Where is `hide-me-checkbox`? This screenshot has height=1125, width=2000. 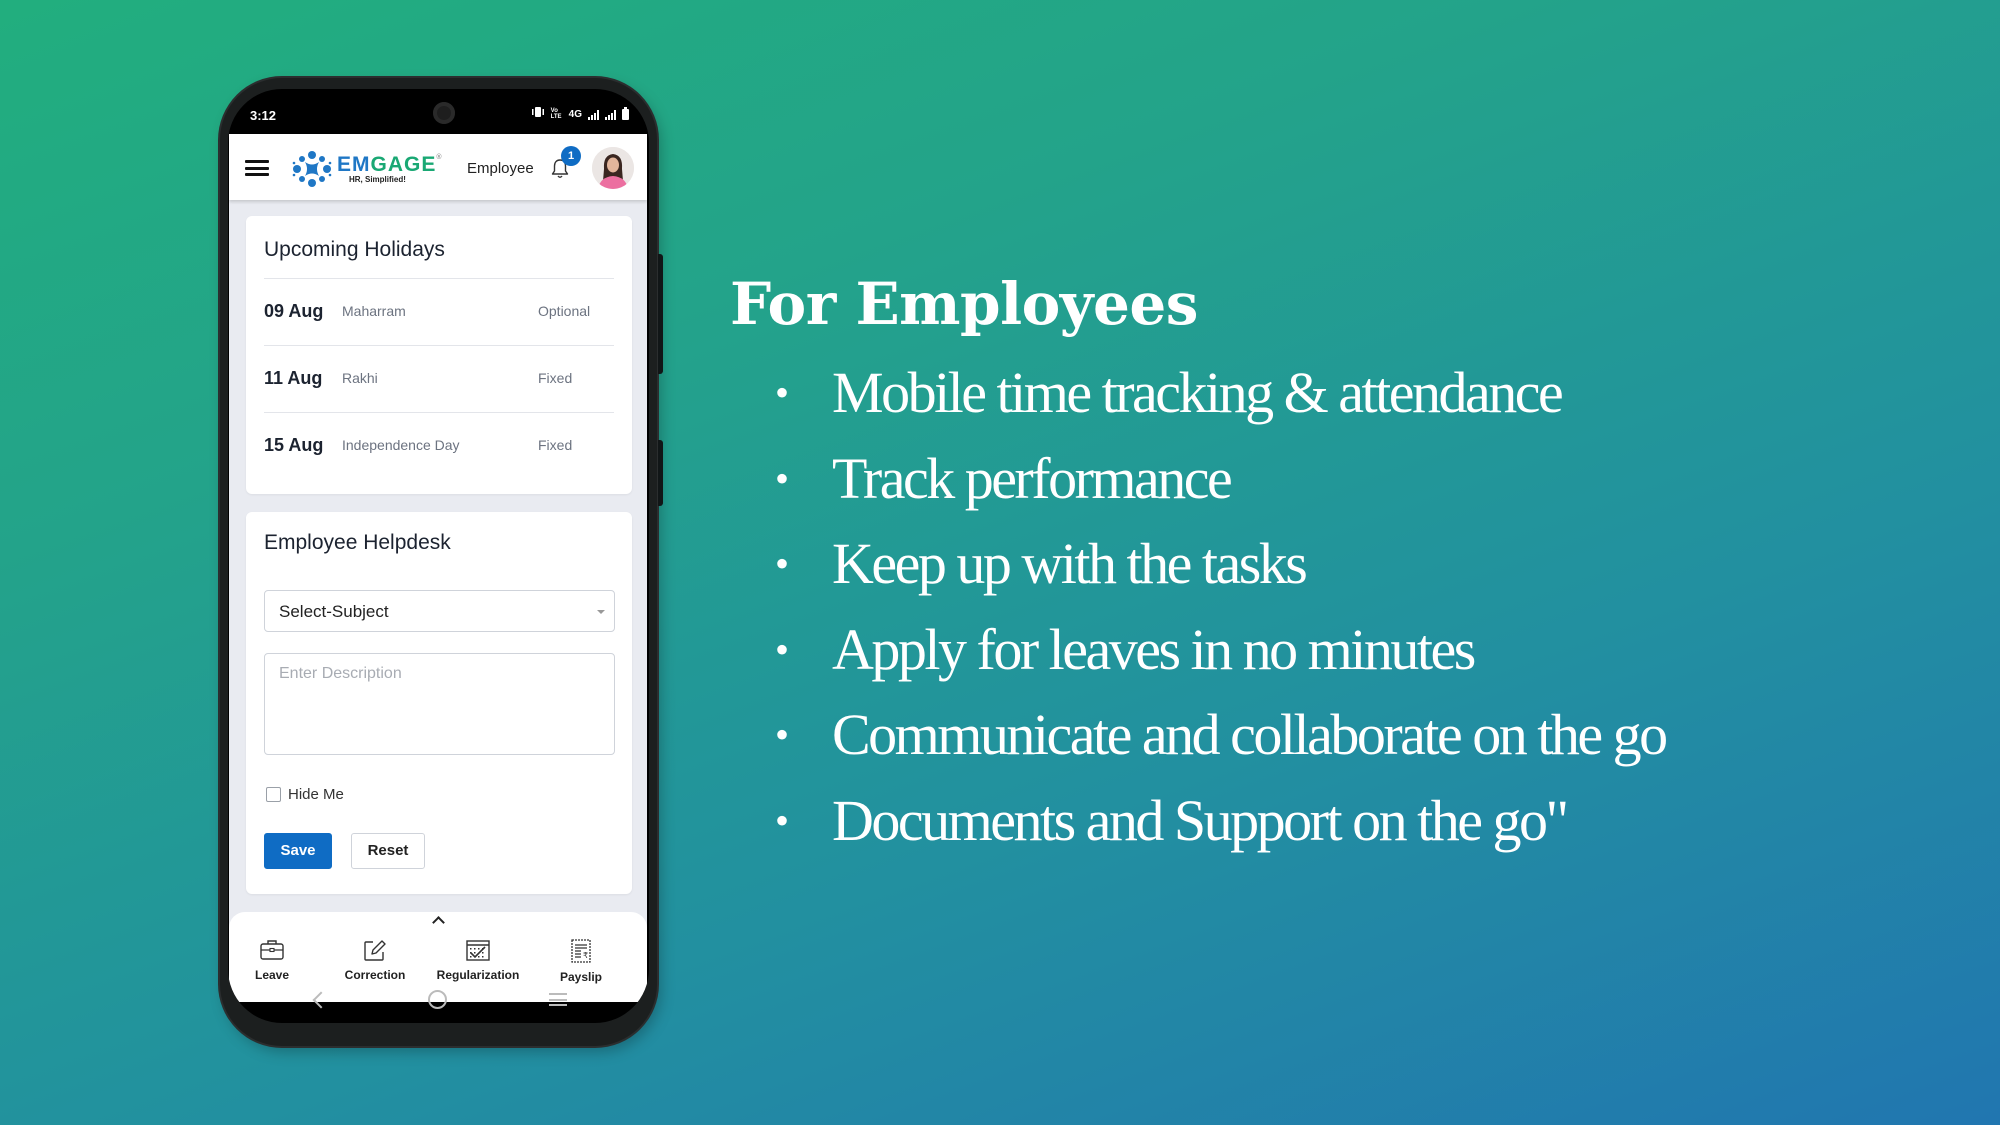 hide-me-checkbox is located at coordinates (273, 794).